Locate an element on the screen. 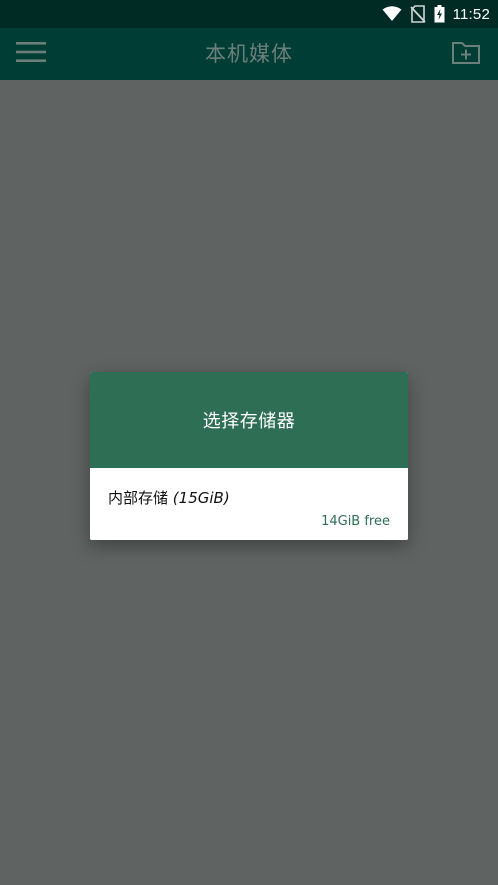 The width and height of the screenshot is (498, 885). battery-charging-icon is located at coordinates (439, 14).